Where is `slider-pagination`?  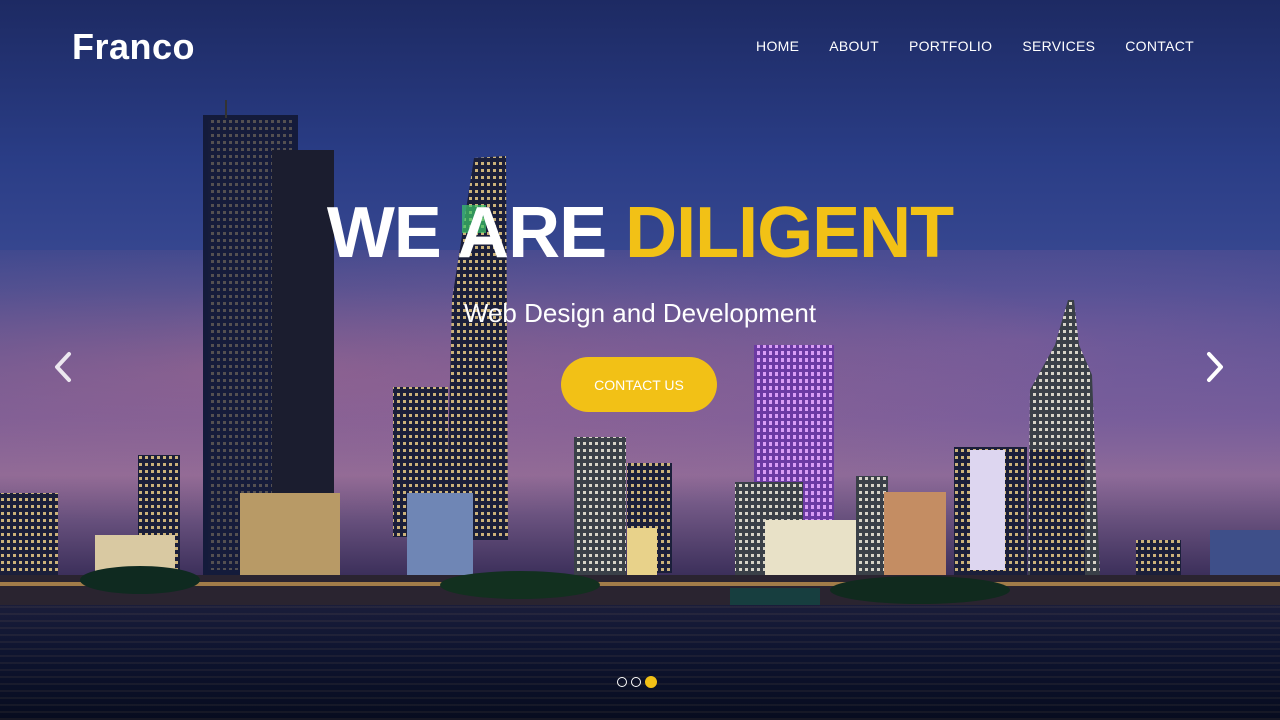 slider-pagination is located at coordinates (637, 682).